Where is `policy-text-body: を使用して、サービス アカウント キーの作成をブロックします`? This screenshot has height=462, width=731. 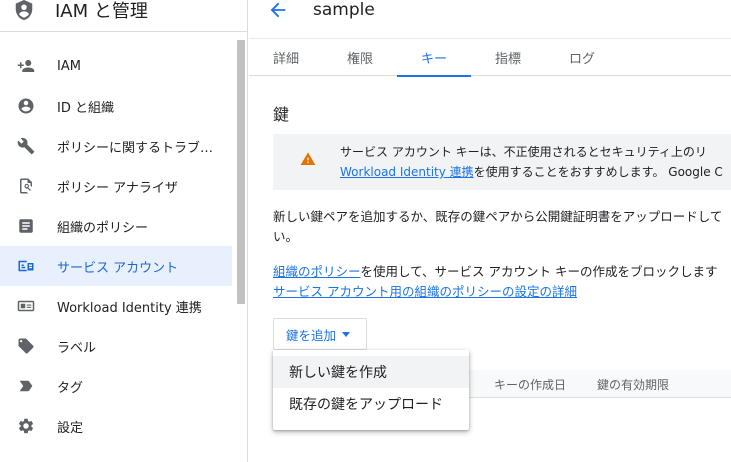
policy-text-body: を使用して、サービス アカウント キーの作成をブロックします is located at coordinates (539, 271).